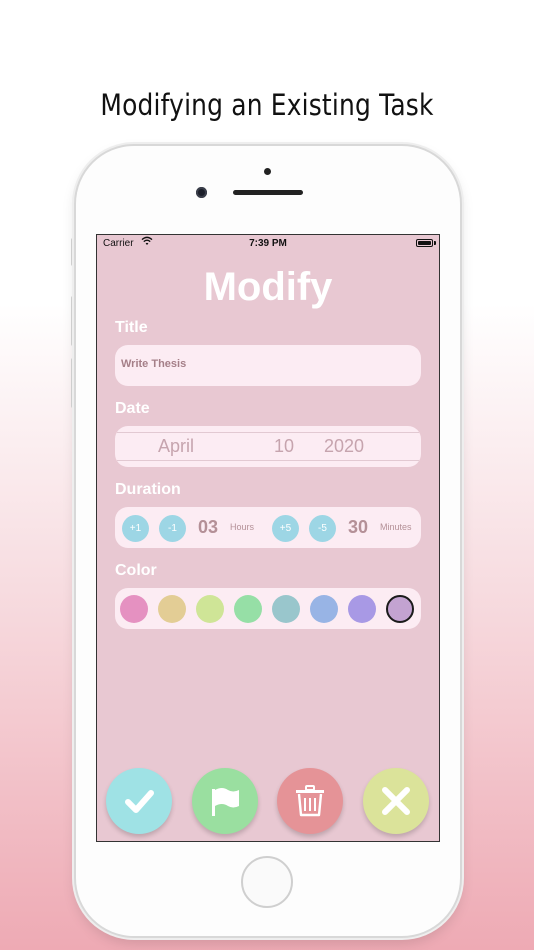 The image size is (534, 950). What do you see at coordinates (208, 527) in the screenshot?
I see `hours-value: 03` at bounding box center [208, 527].